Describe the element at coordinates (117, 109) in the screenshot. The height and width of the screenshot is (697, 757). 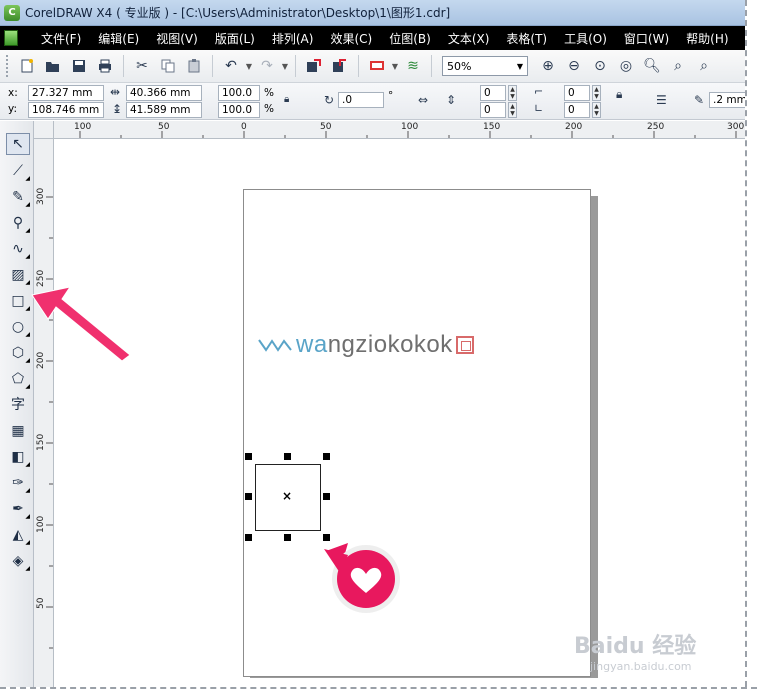
I see `height-icon: ↨` at that location.